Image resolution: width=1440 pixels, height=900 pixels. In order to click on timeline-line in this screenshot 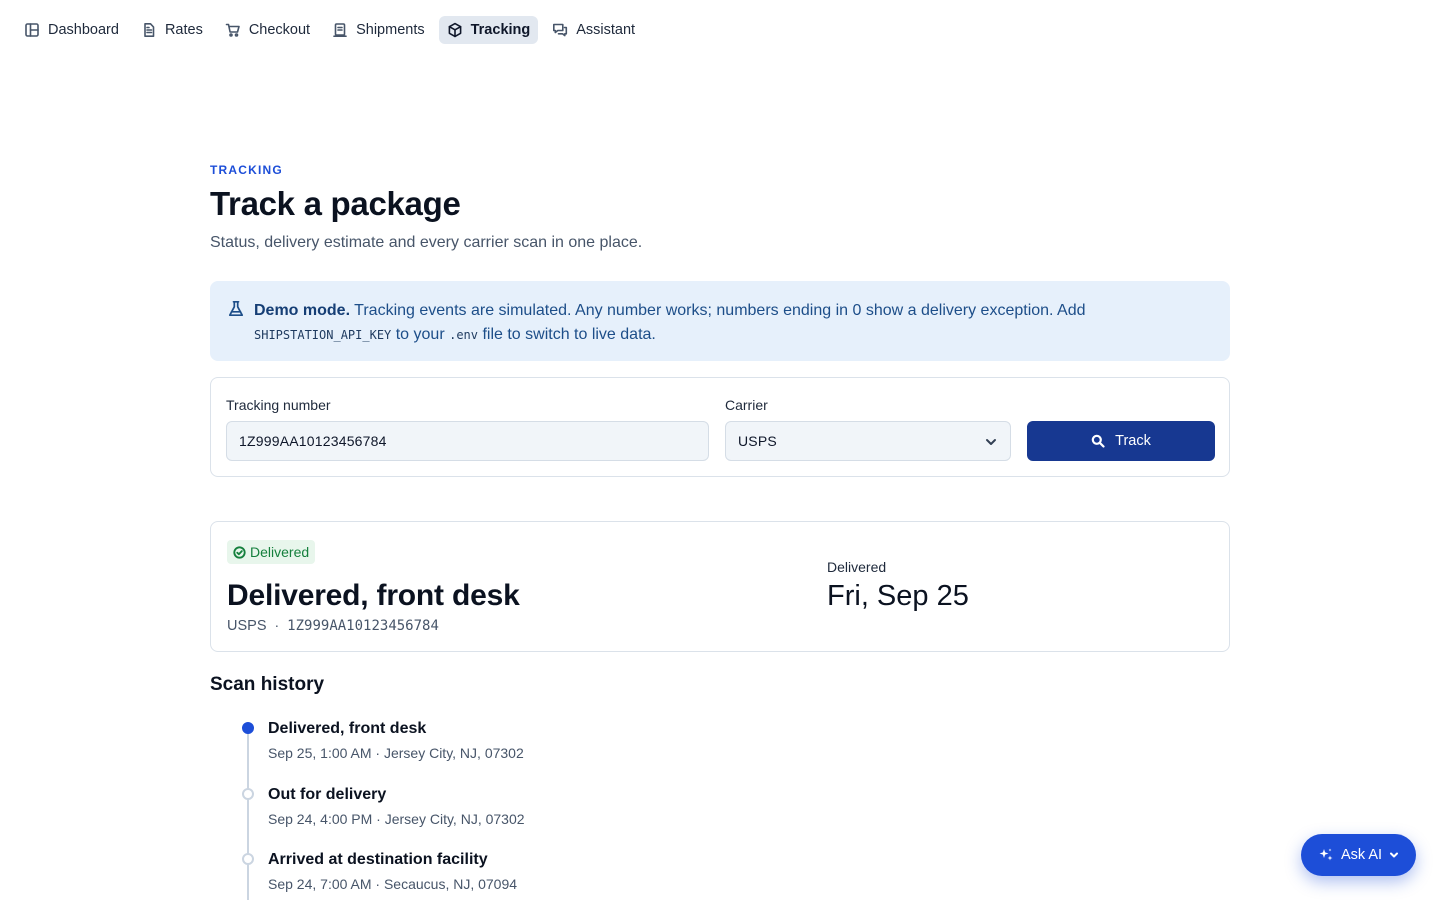, I will do `click(248, 816)`.